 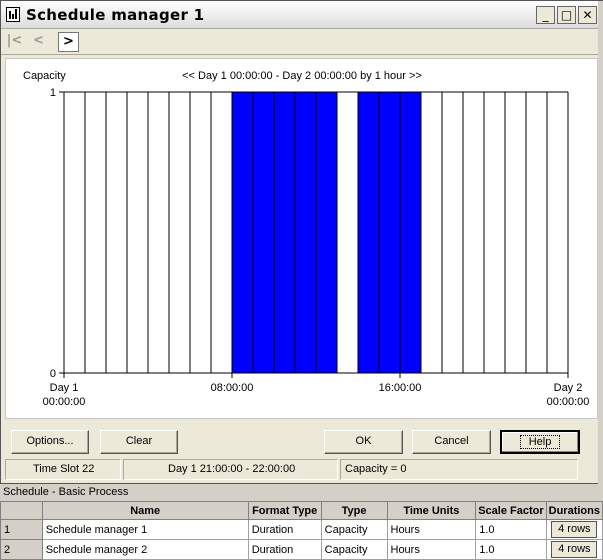 I want to click on column-header-time-units: Time Units, so click(x=431, y=510).